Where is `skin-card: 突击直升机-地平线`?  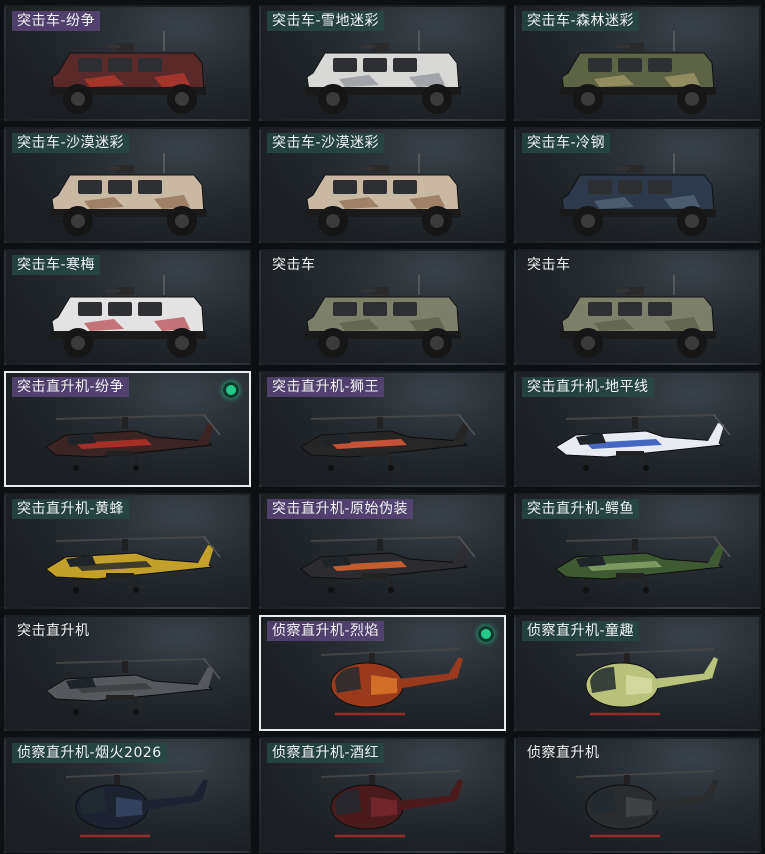
skin-card: 突击直升机-地平线 is located at coordinates (637, 429).